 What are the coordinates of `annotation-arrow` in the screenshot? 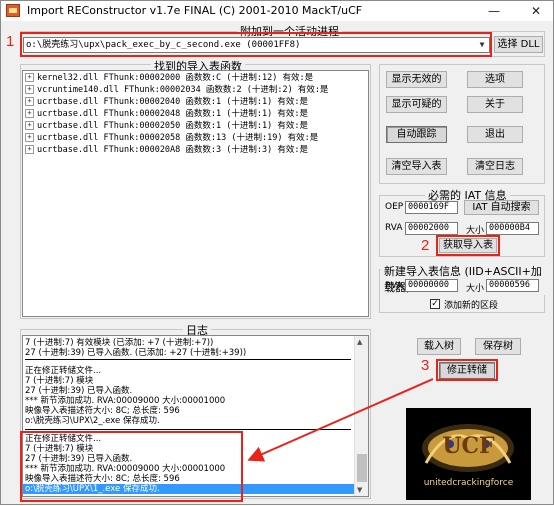 It's located at (340, 420).